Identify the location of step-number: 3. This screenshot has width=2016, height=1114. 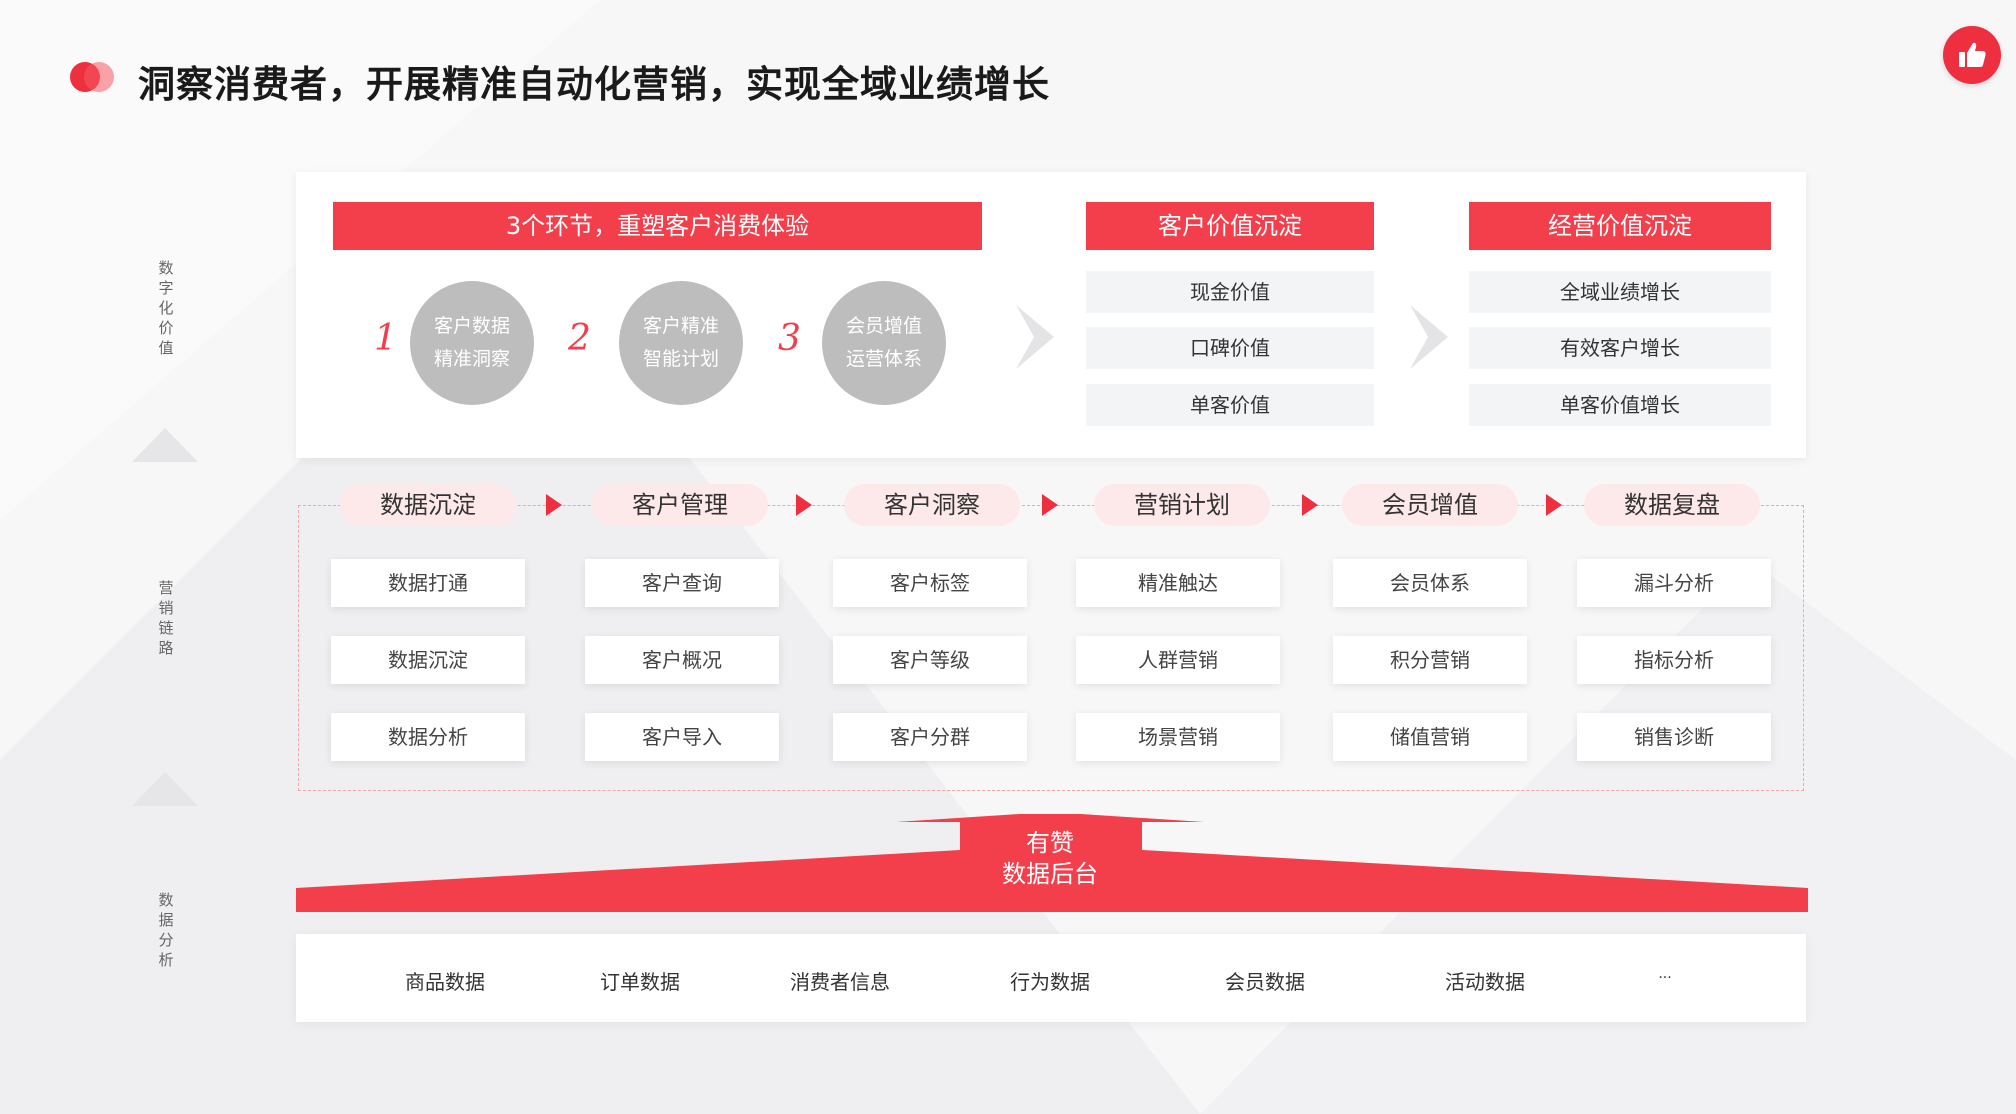
(789, 338).